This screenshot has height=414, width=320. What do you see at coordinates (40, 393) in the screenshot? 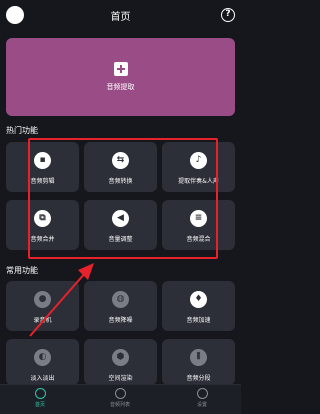
I see `home-icon` at bounding box center [40, 393].